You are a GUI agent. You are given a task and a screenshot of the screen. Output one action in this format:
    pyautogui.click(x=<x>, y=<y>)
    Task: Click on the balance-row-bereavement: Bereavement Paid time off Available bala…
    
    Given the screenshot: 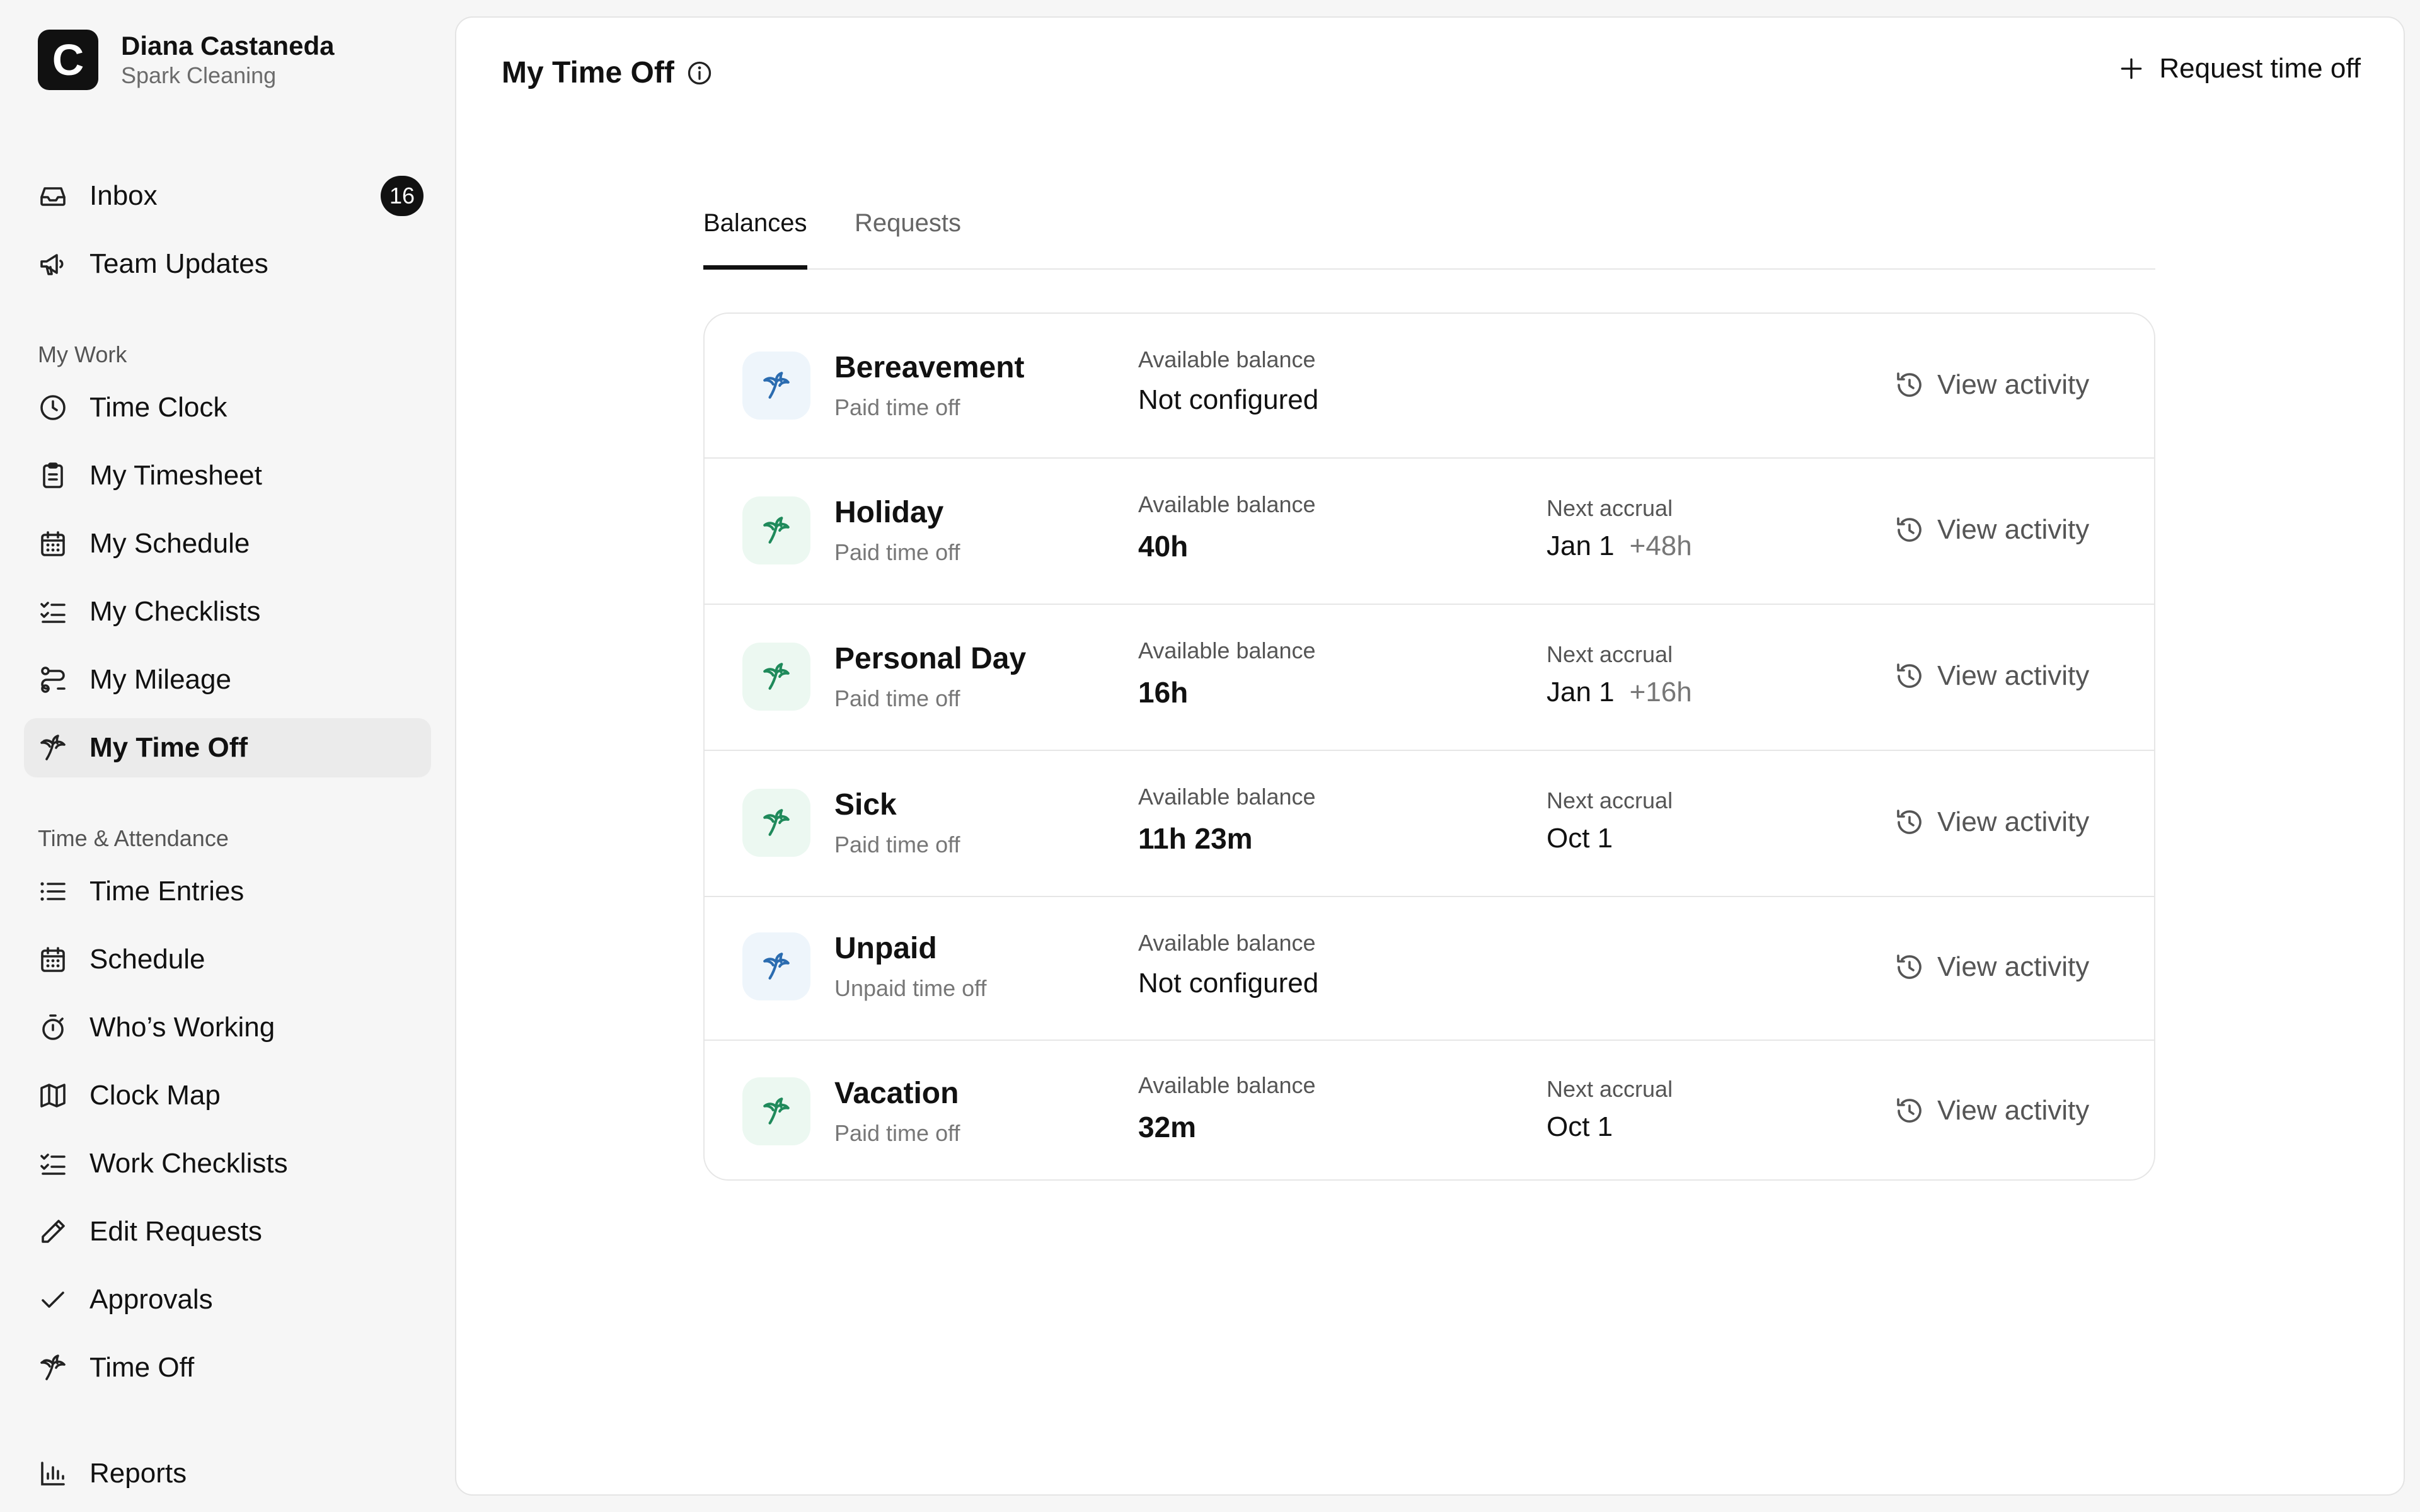 What is the action you would take?
    pyautogui.click(x=1430, y=385)
    